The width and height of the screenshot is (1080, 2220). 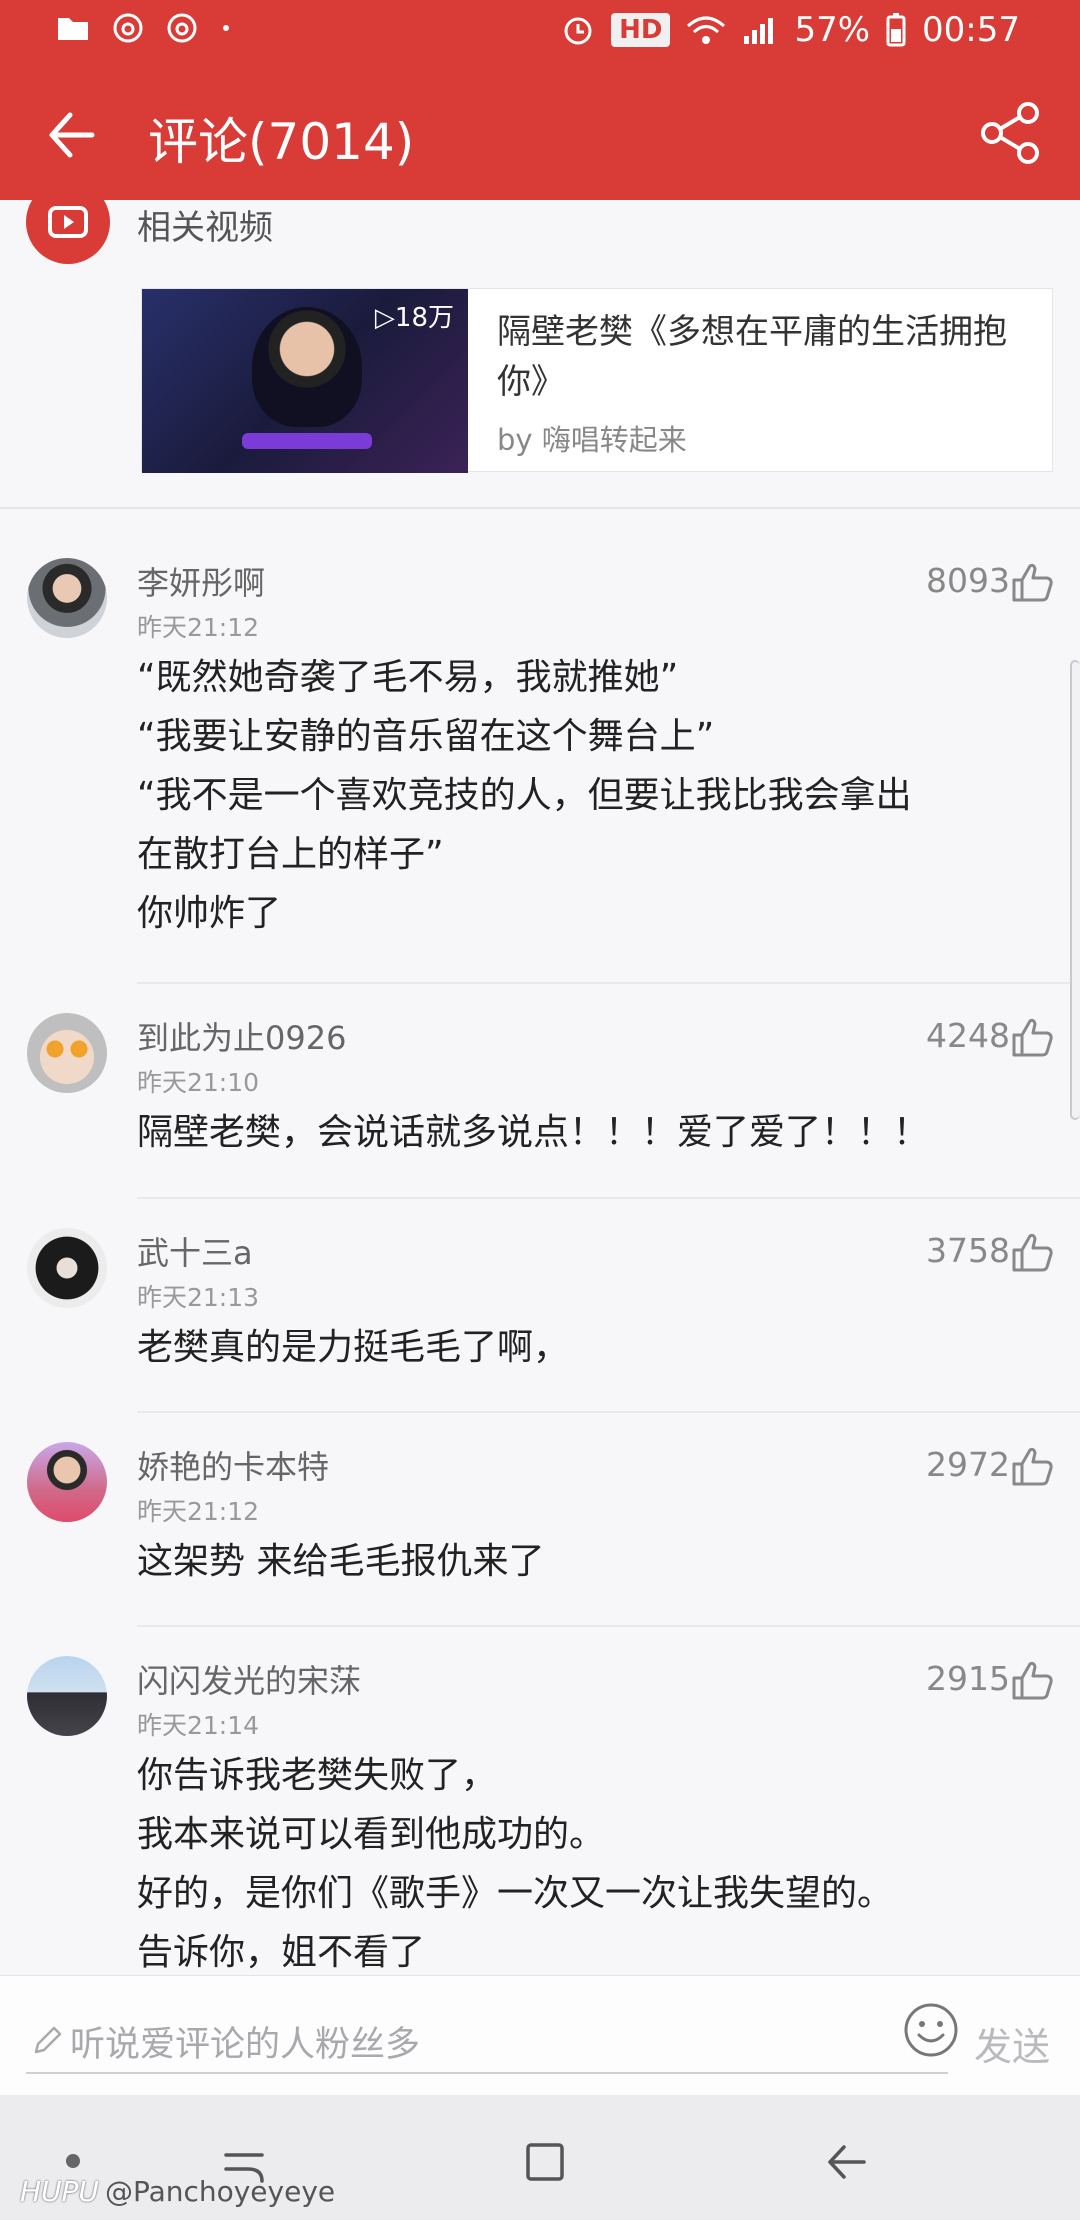 What do you see at coordinates (226, 28) in the screenshot?
I see `notification-dot-icon` at bounding box center [226, 28].